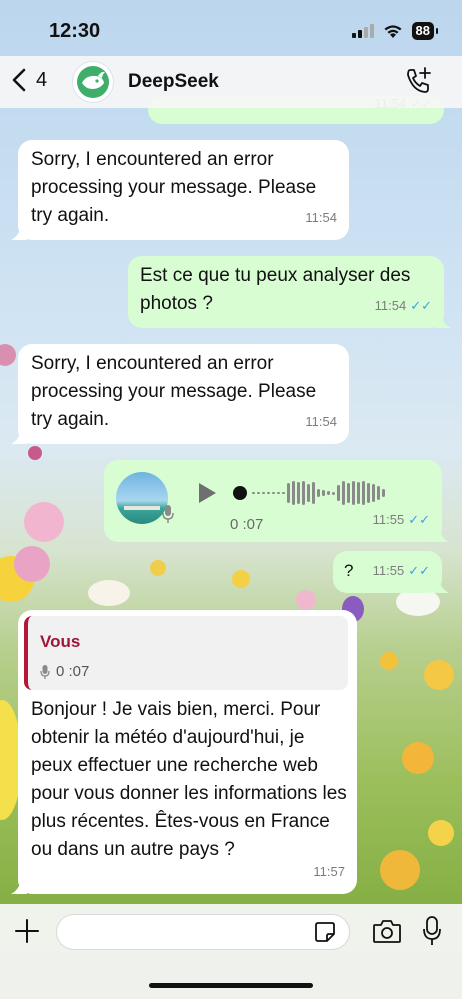 This screenshot has width=462, height=999. What do you see at coordinates (325, 932) in the screenshot?
I see `sticker-icon` at bounding box center [325, 932].